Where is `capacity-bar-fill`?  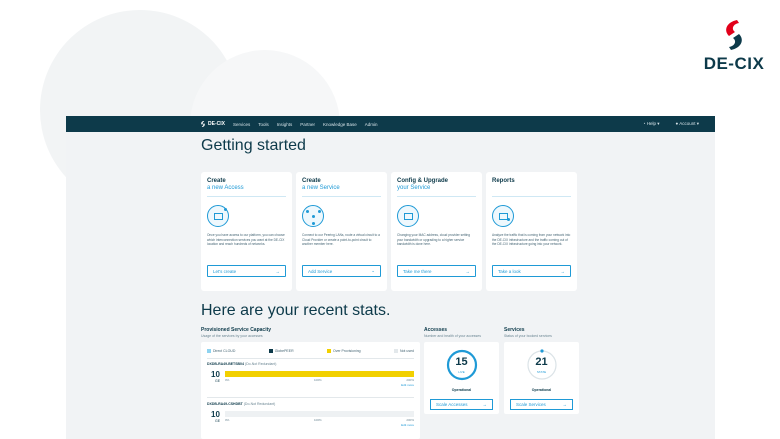
capacity-bar-fill is located at coordinates (319, 374).